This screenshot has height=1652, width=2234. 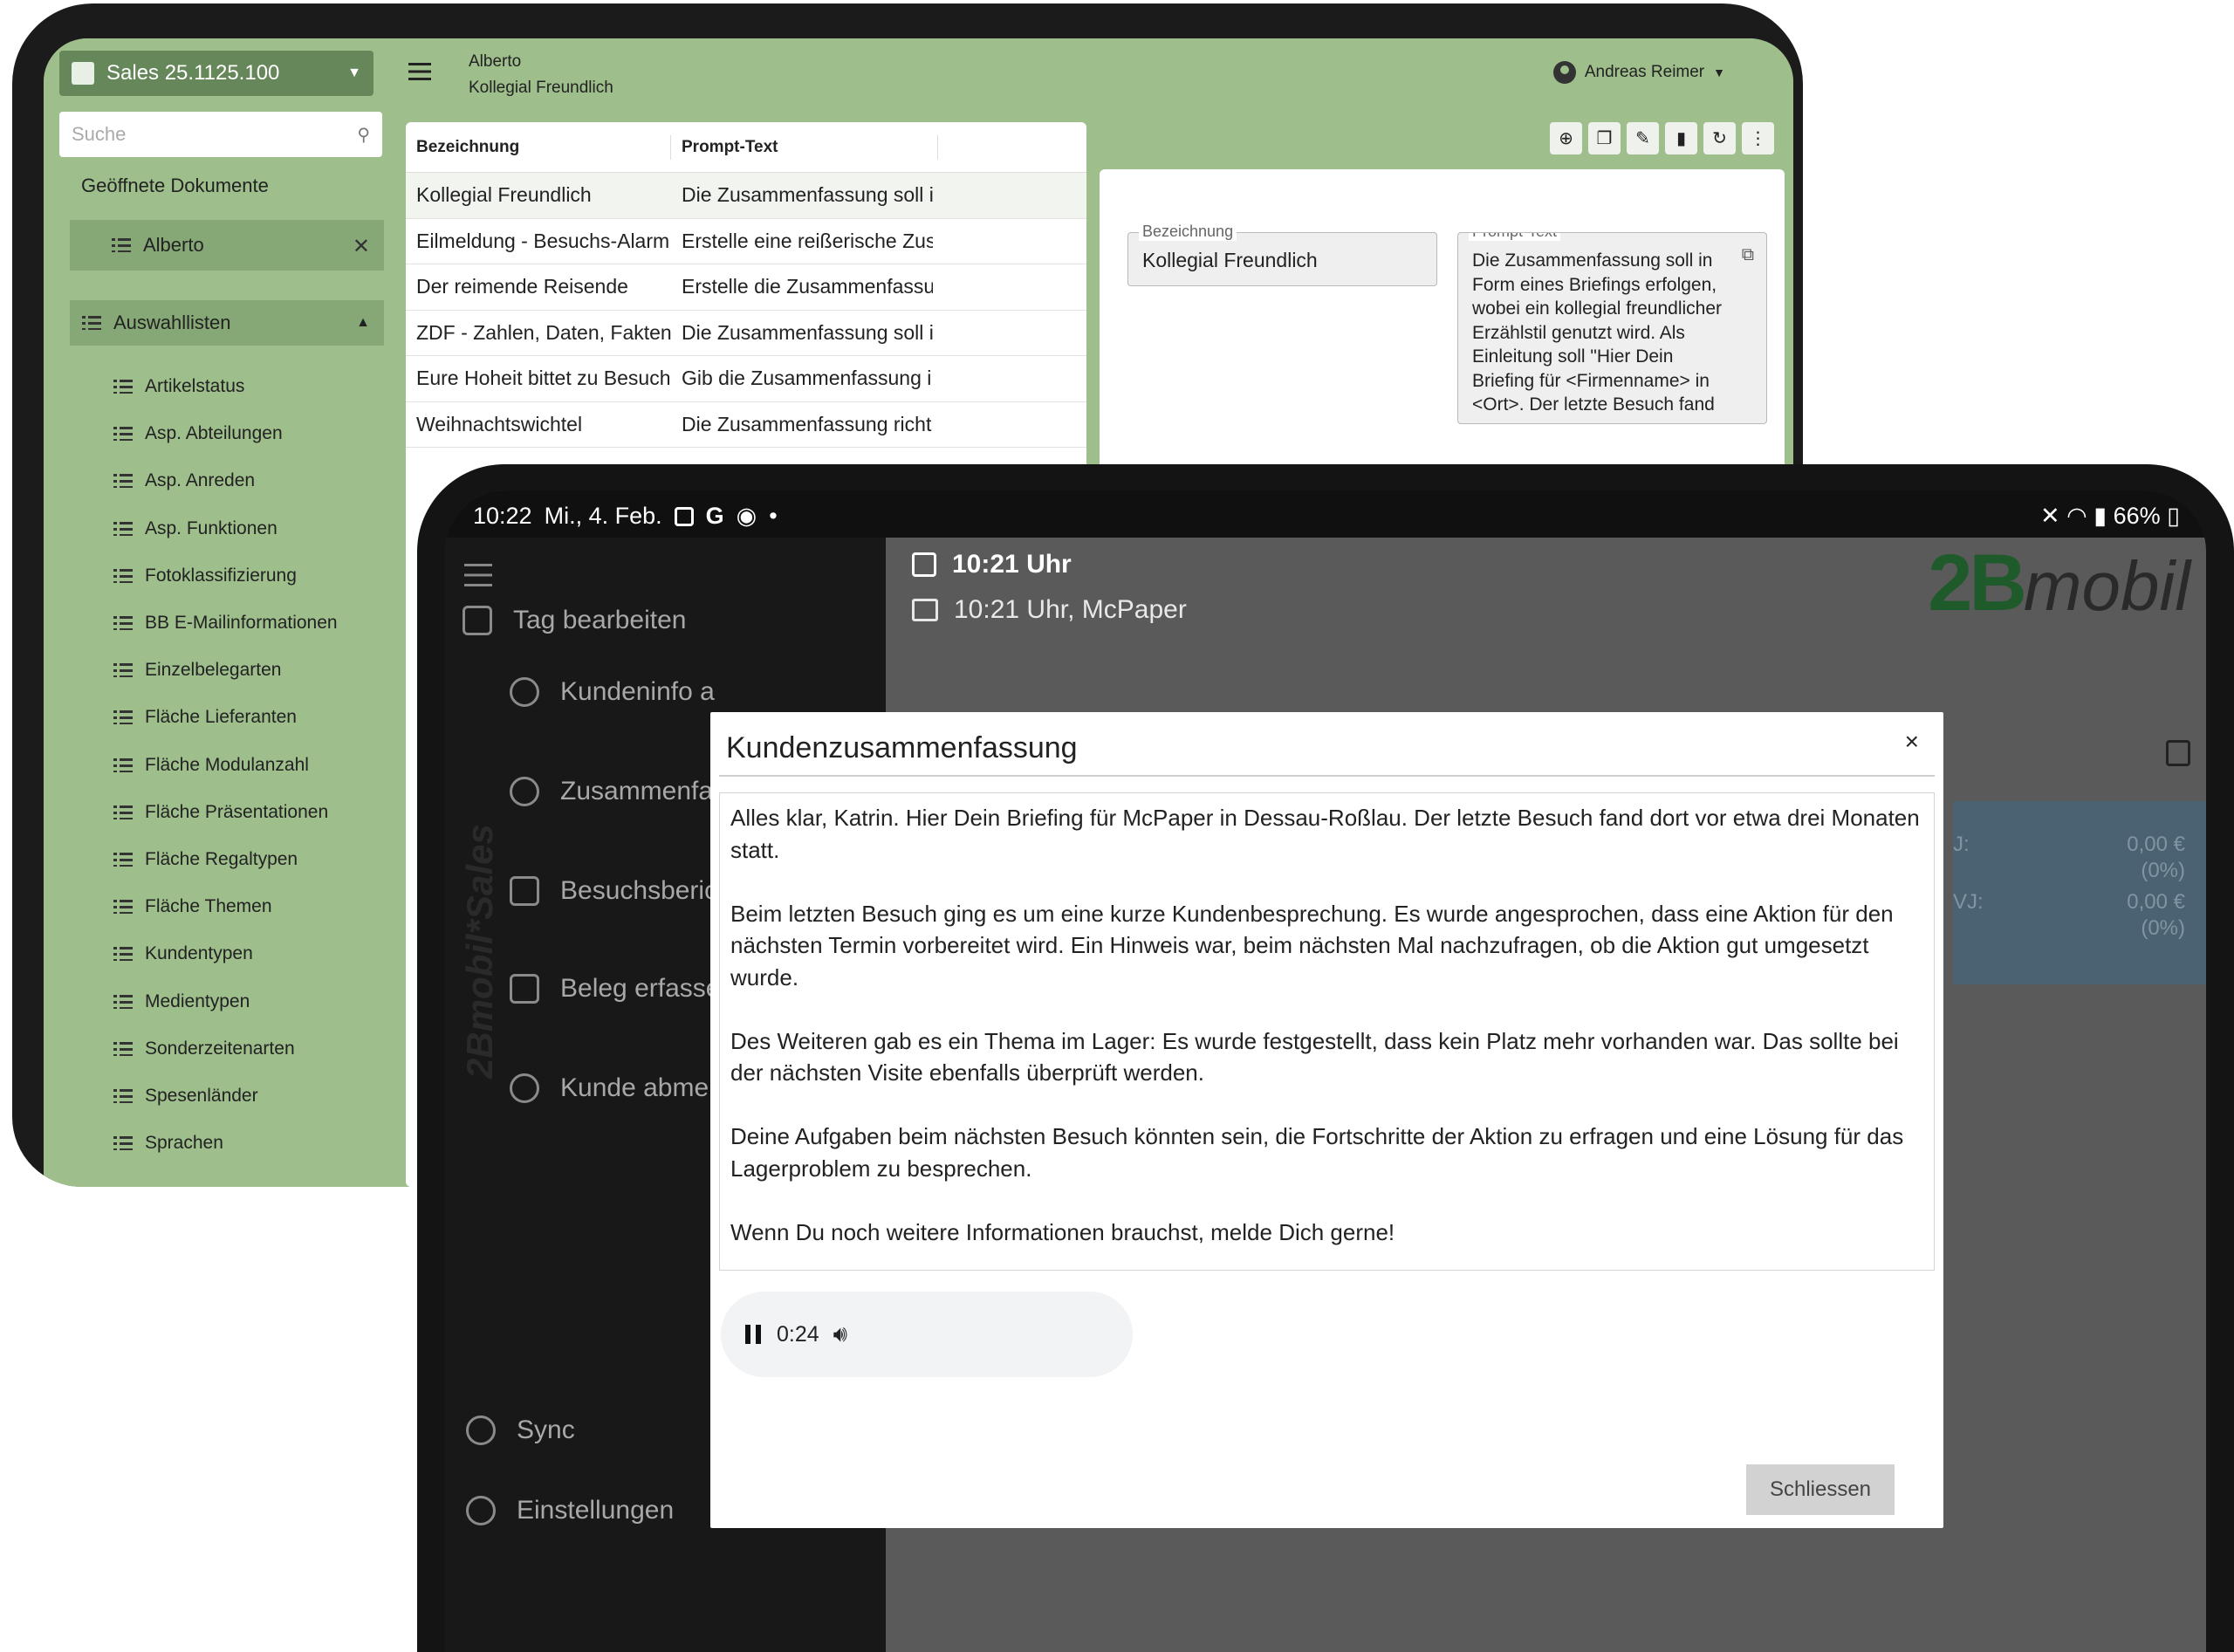 What do you see at coordinates (481, 1510) in the screenshot?
I see `gear-icon` at bounding box center [481, 1510].